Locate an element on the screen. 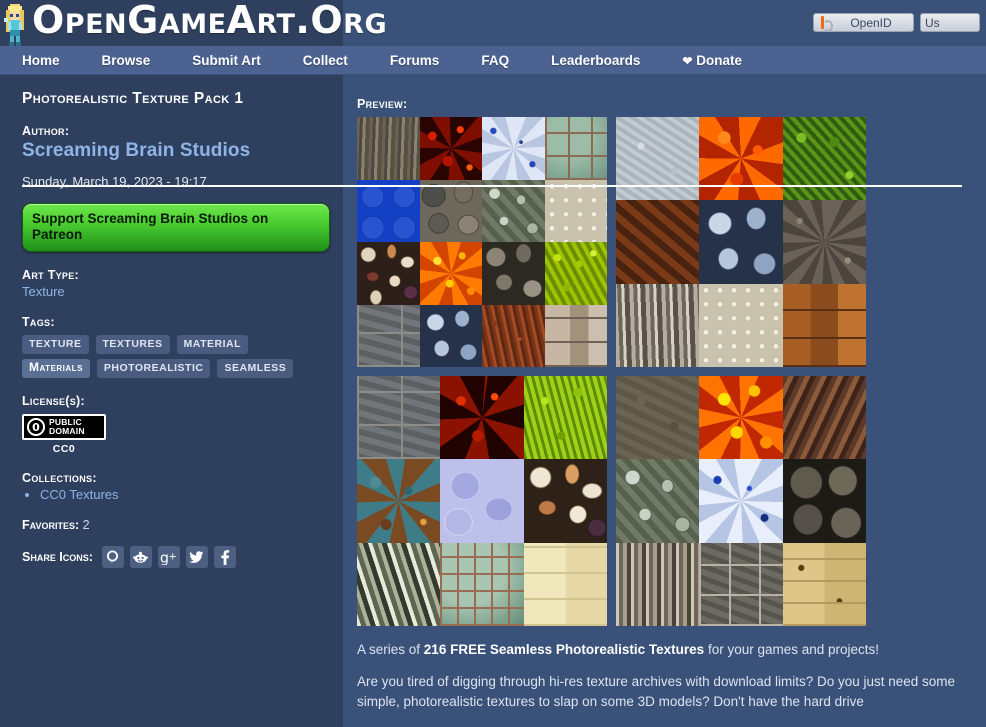 This screenshot has width=986, height=727. tag-item: material is located at coordinates (212, 344).